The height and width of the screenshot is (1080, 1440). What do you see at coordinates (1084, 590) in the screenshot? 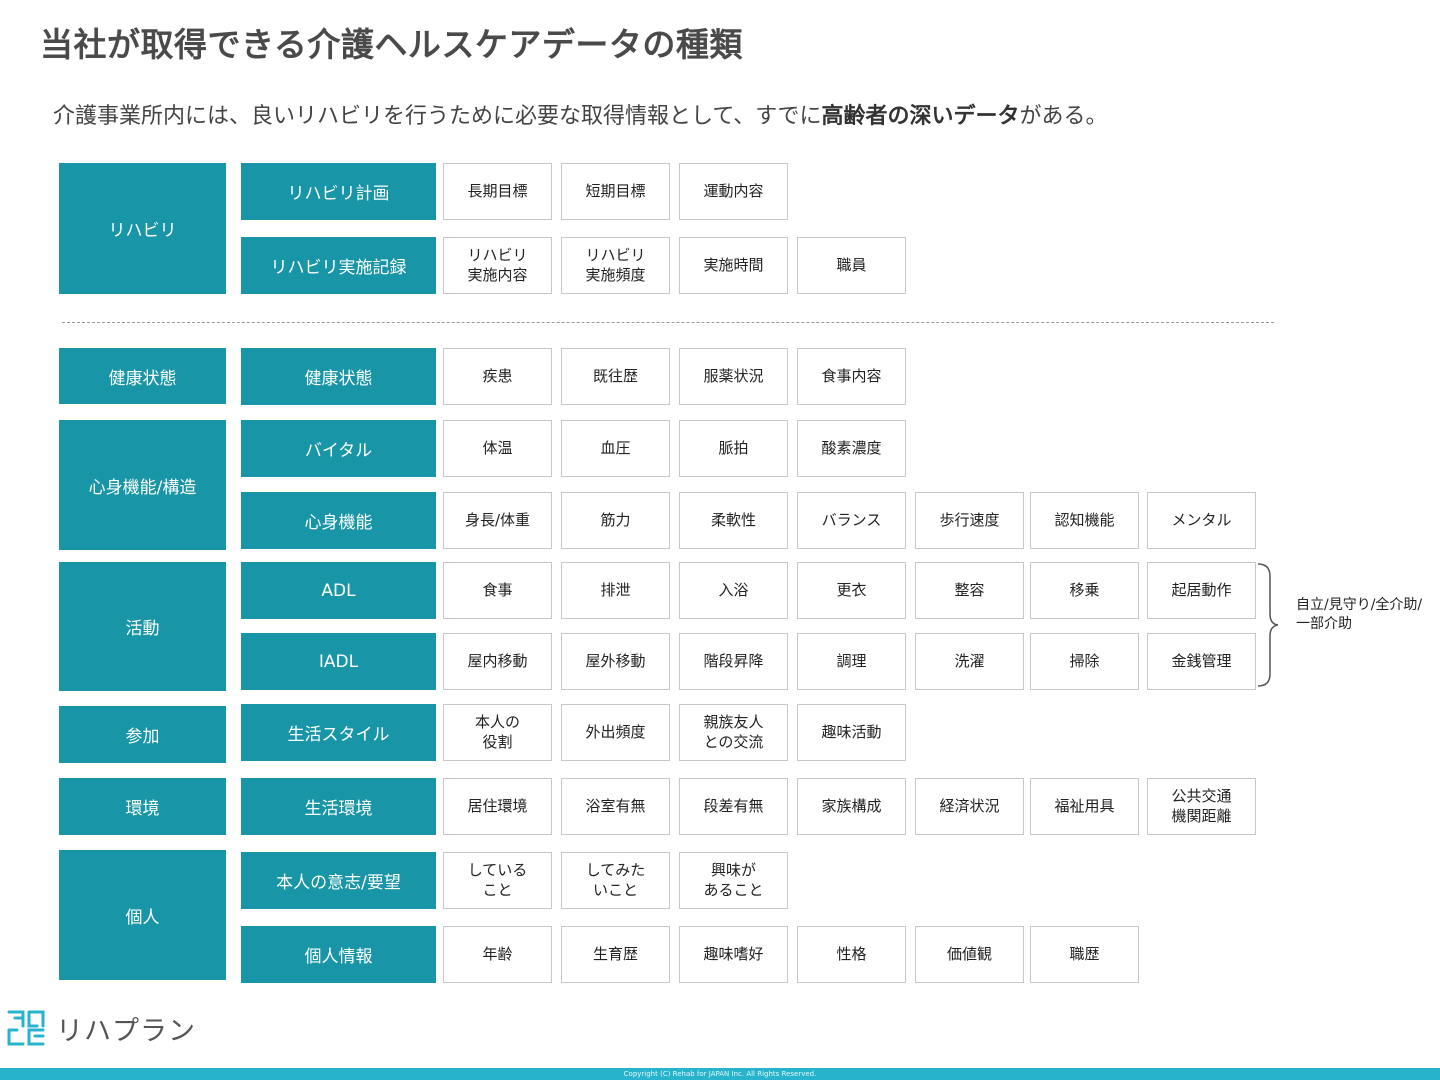
I see `data-item-cell: 移乗` at bounding box center [1084, 590].